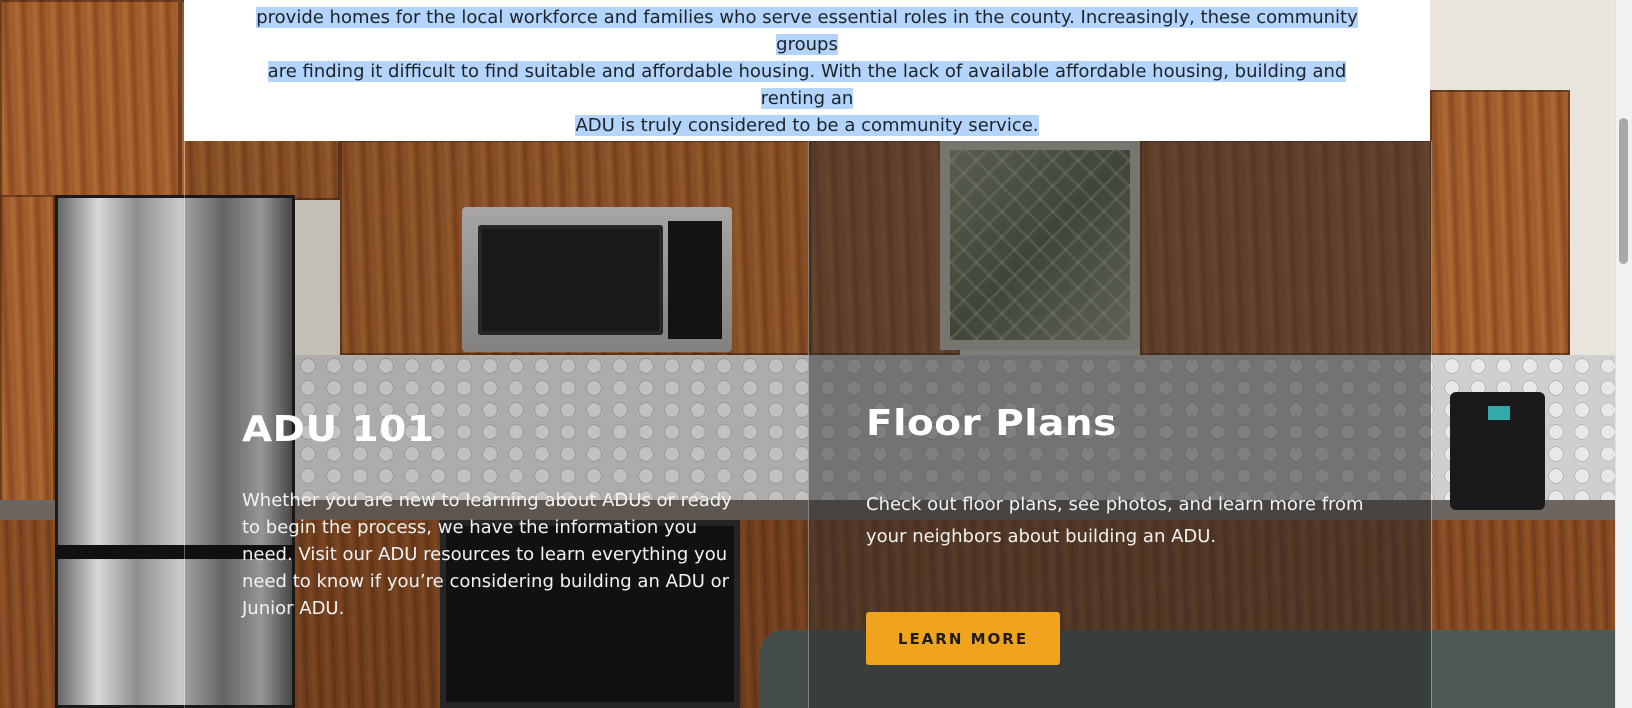 The width and height of the screenshot is (1632, 708). Describe the element at coordinates (338, 429) in the screenshot. I see `card-title: ADU 101` at that location.